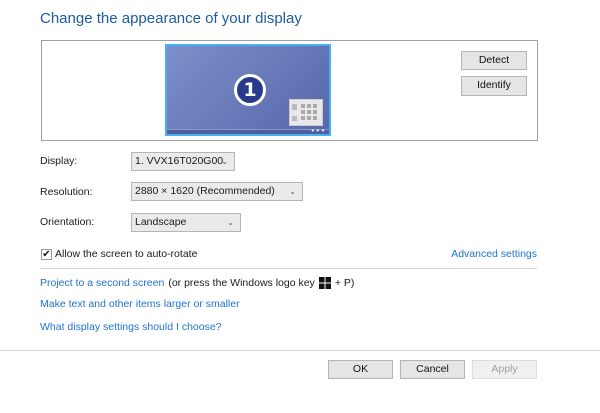  Describe the element at coordinates (126, 254) in the screenshot. I see `auto-rotate-label: Allow the screen to auto-rotate` at that location.